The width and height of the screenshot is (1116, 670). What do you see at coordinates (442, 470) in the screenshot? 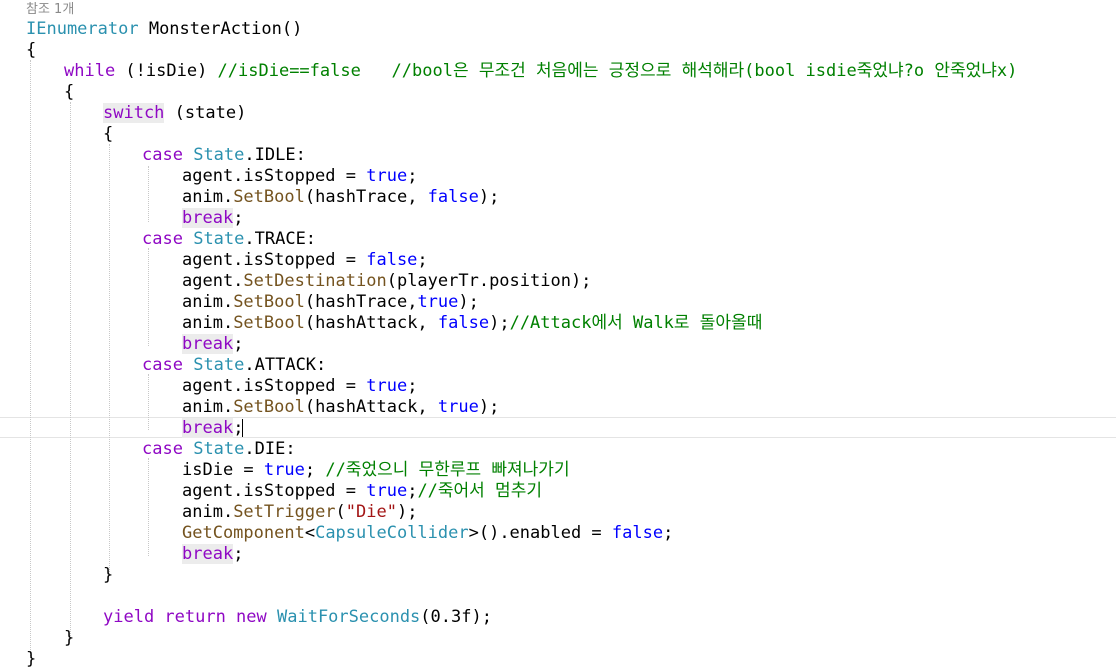
I see `comment: //죽었으니 무한루프 빠져나가기` at bounding box center [442, 470].